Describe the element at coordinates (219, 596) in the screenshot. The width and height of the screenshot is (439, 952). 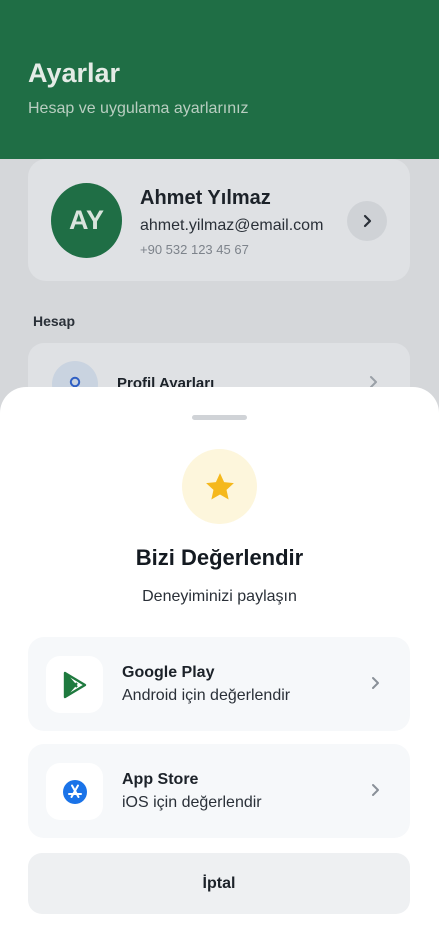
I see `sheet-subtitle: Deneyiminizi paylaşın` at that location.